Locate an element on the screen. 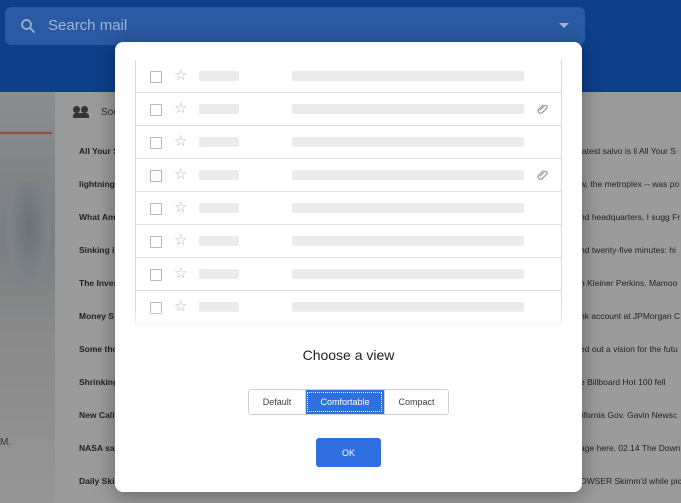  dialog-title: Choose a view is located at coordinates (348, 355).